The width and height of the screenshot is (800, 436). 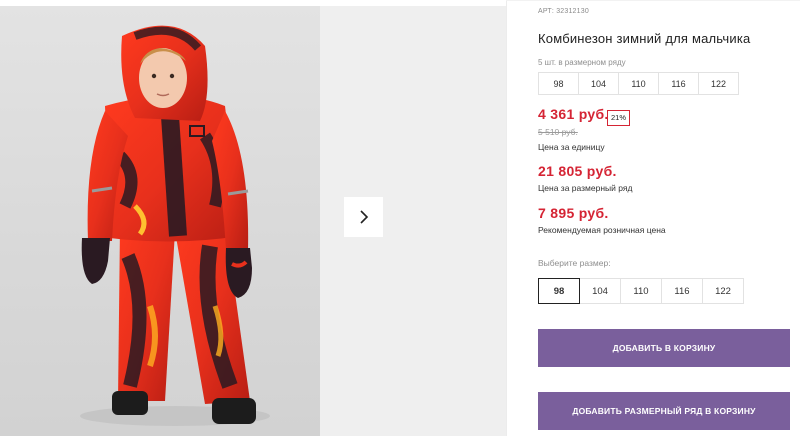 What do you see at coordinates (563, 11) in the screenshot?
I see `article-number: АРТ: 32312130` at bounding box center [563, 11].